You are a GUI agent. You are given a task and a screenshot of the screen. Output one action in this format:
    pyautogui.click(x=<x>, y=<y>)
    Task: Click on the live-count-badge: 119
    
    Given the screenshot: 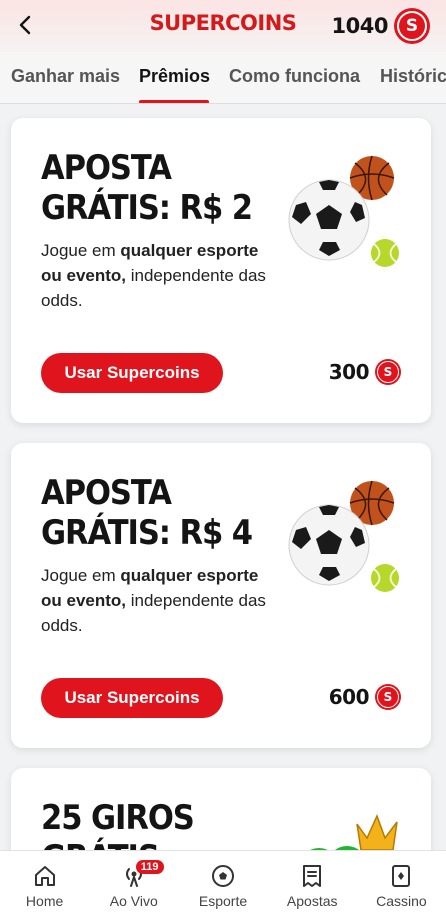 What is the action you would take?
    pyautogui.click(x=149, y=867)
    